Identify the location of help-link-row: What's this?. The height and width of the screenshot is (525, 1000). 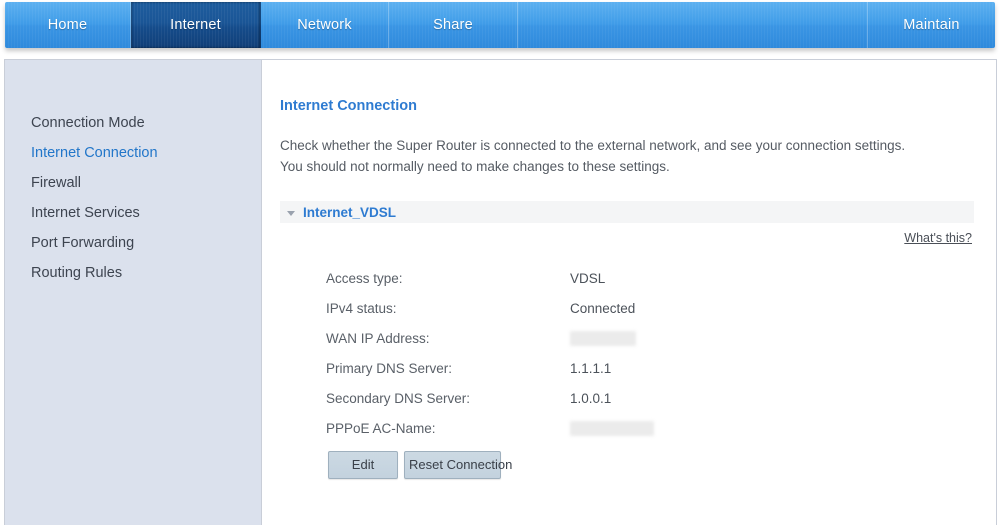
(627, 238).